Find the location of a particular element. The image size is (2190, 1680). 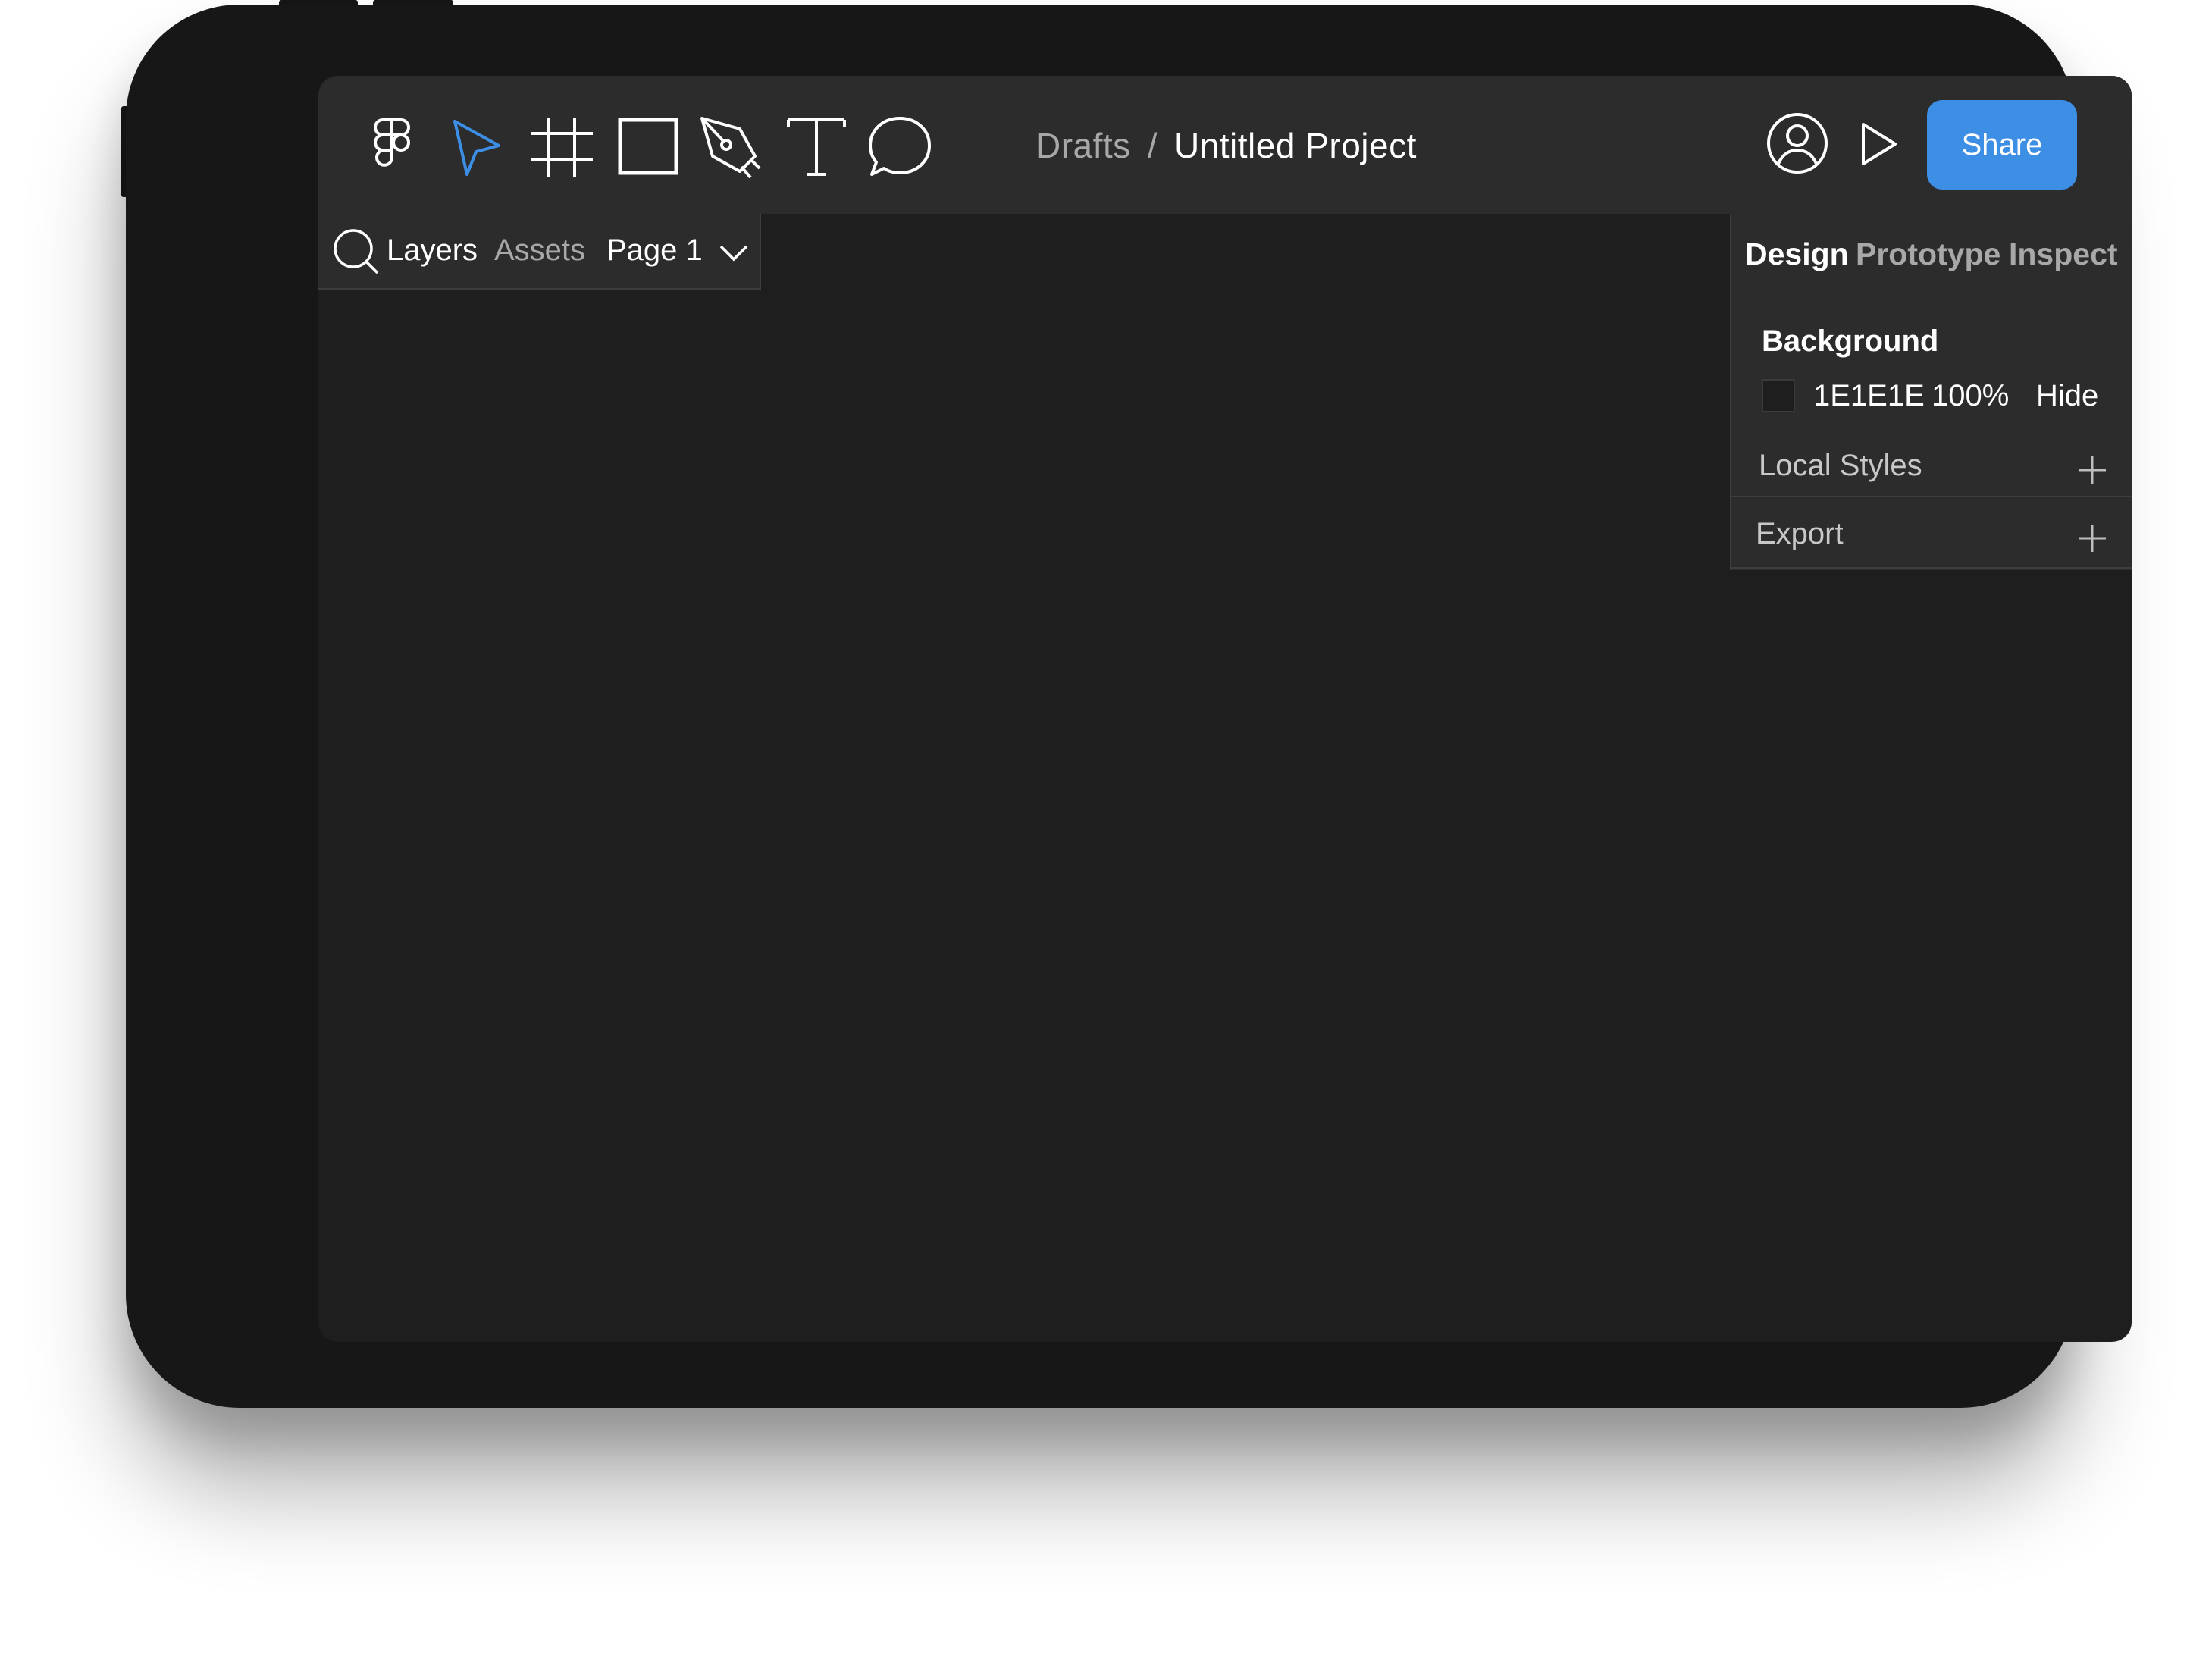

breadcrumb: Drafts / Untitled Project is located at coordinates (1226, 145).